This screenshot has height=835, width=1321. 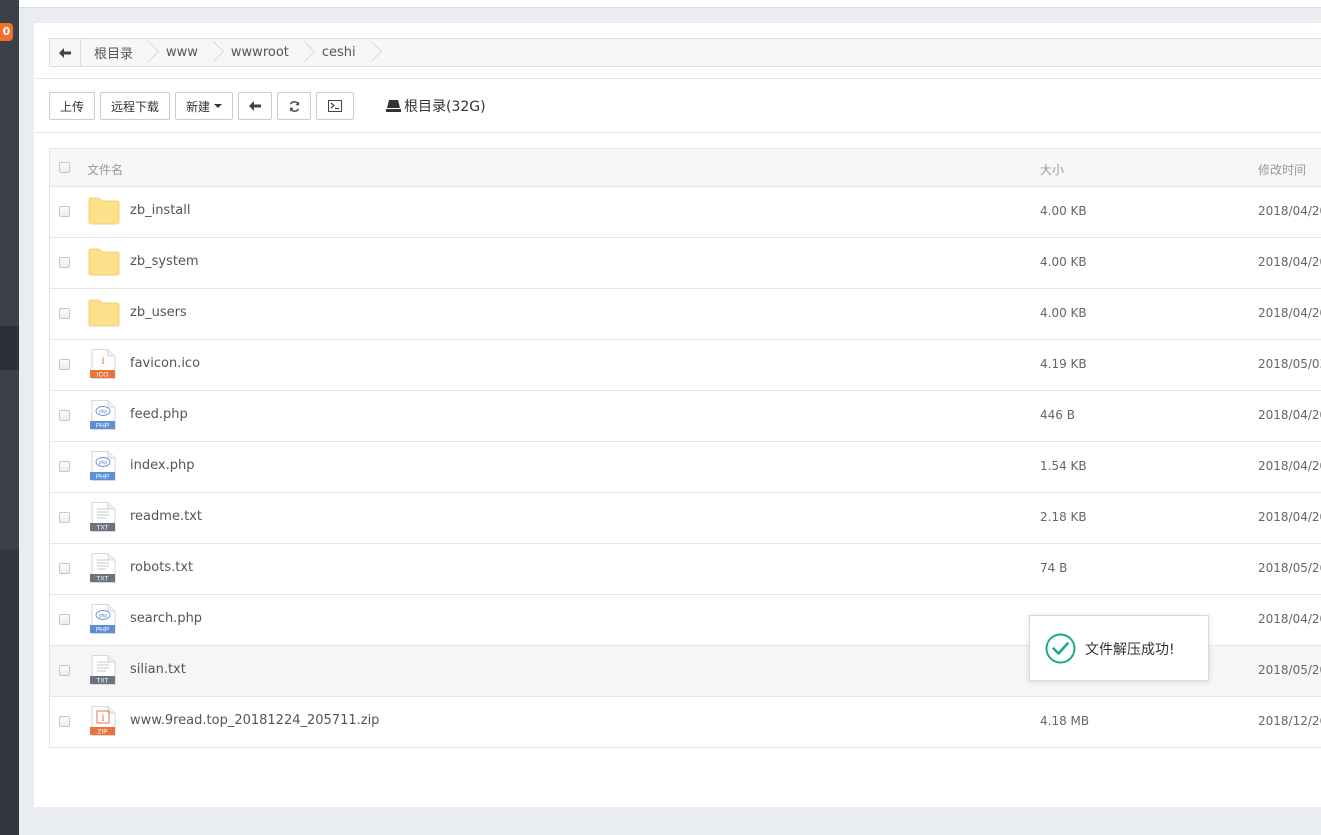 What do you see at coordinates (685, 263) in the screenshot?
I see `table-row: zb_system 4.00 KB 2018/04/20` at bounding box center [685, 263].